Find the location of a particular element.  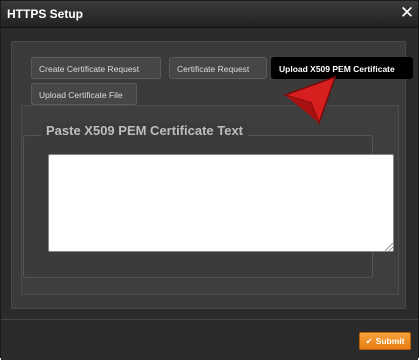

red-pointer-arrow-icon is located at coordinates (310, 100).